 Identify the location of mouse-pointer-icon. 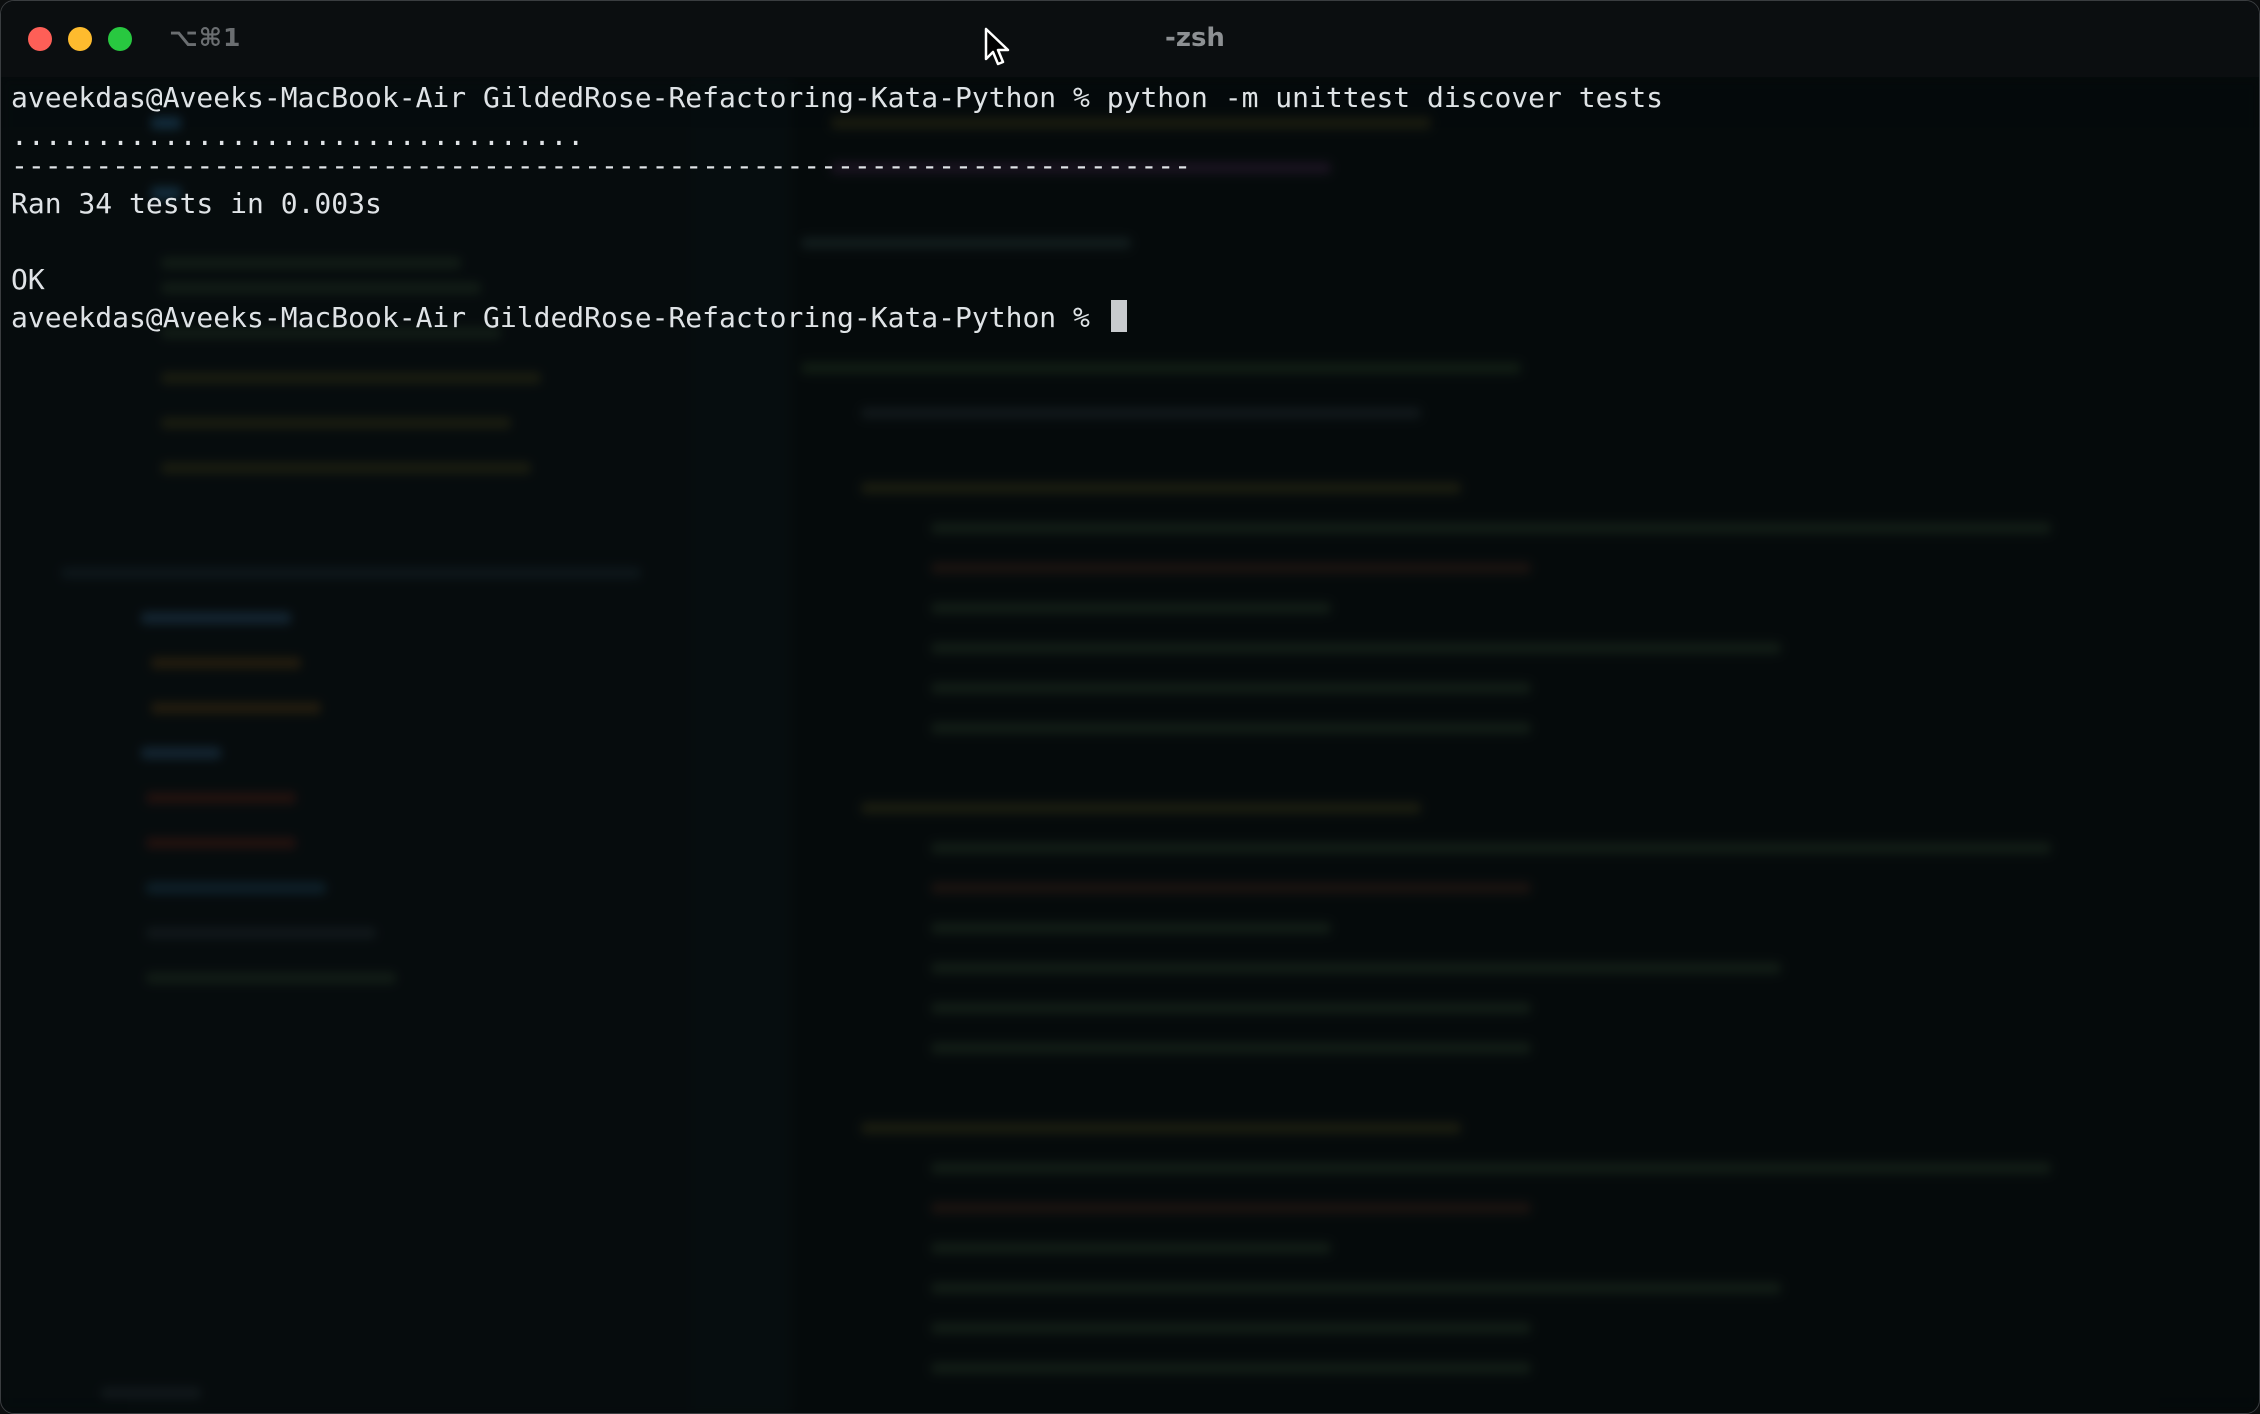
(997, 46).